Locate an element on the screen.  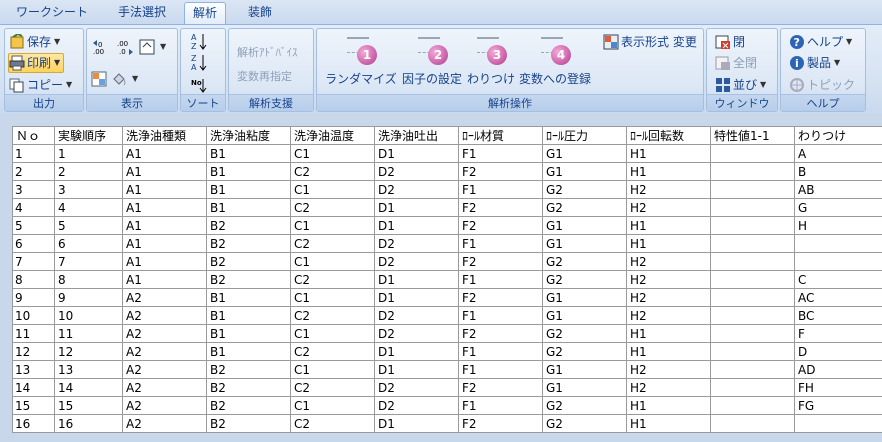
grid-cell: 16 is located at coordinates (88, 423).